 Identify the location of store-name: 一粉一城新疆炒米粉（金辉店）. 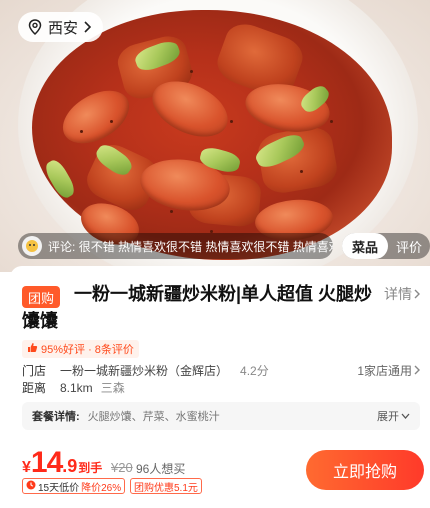
(144, 371).